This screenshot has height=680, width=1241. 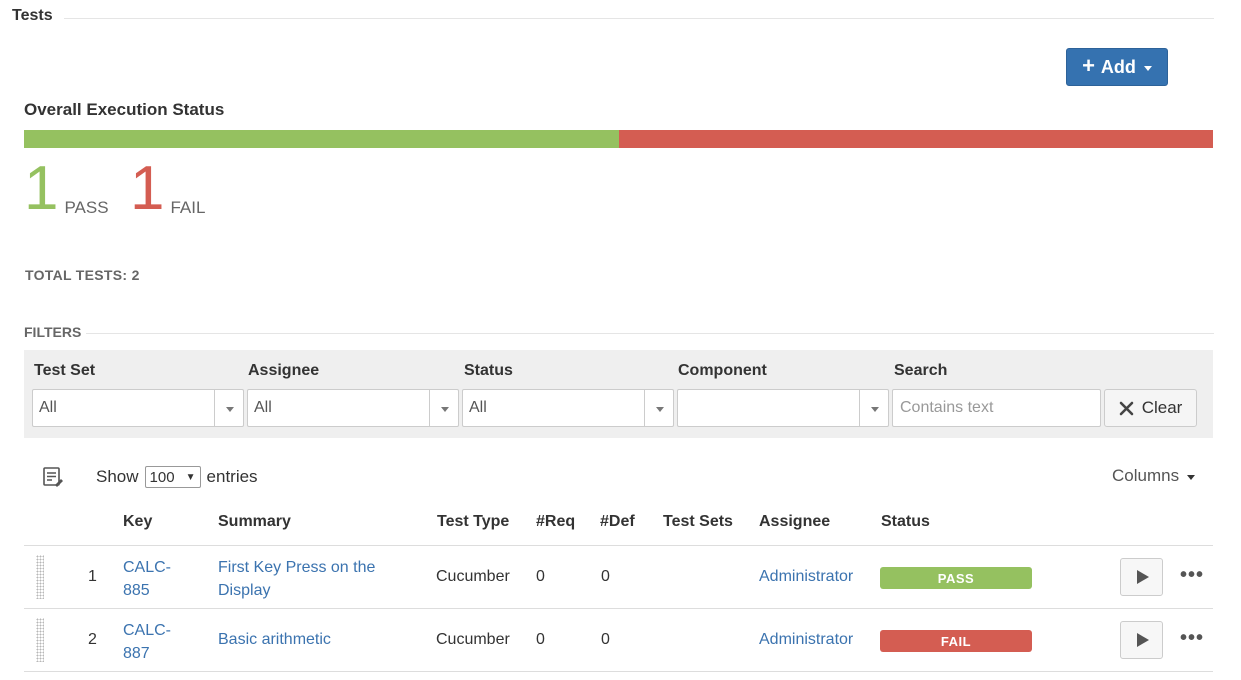 What do you see at coordinates (124, 109) in the screenshot?
I see `overall-status-title: Overall Execution Status` at bounding box center [124, 109].